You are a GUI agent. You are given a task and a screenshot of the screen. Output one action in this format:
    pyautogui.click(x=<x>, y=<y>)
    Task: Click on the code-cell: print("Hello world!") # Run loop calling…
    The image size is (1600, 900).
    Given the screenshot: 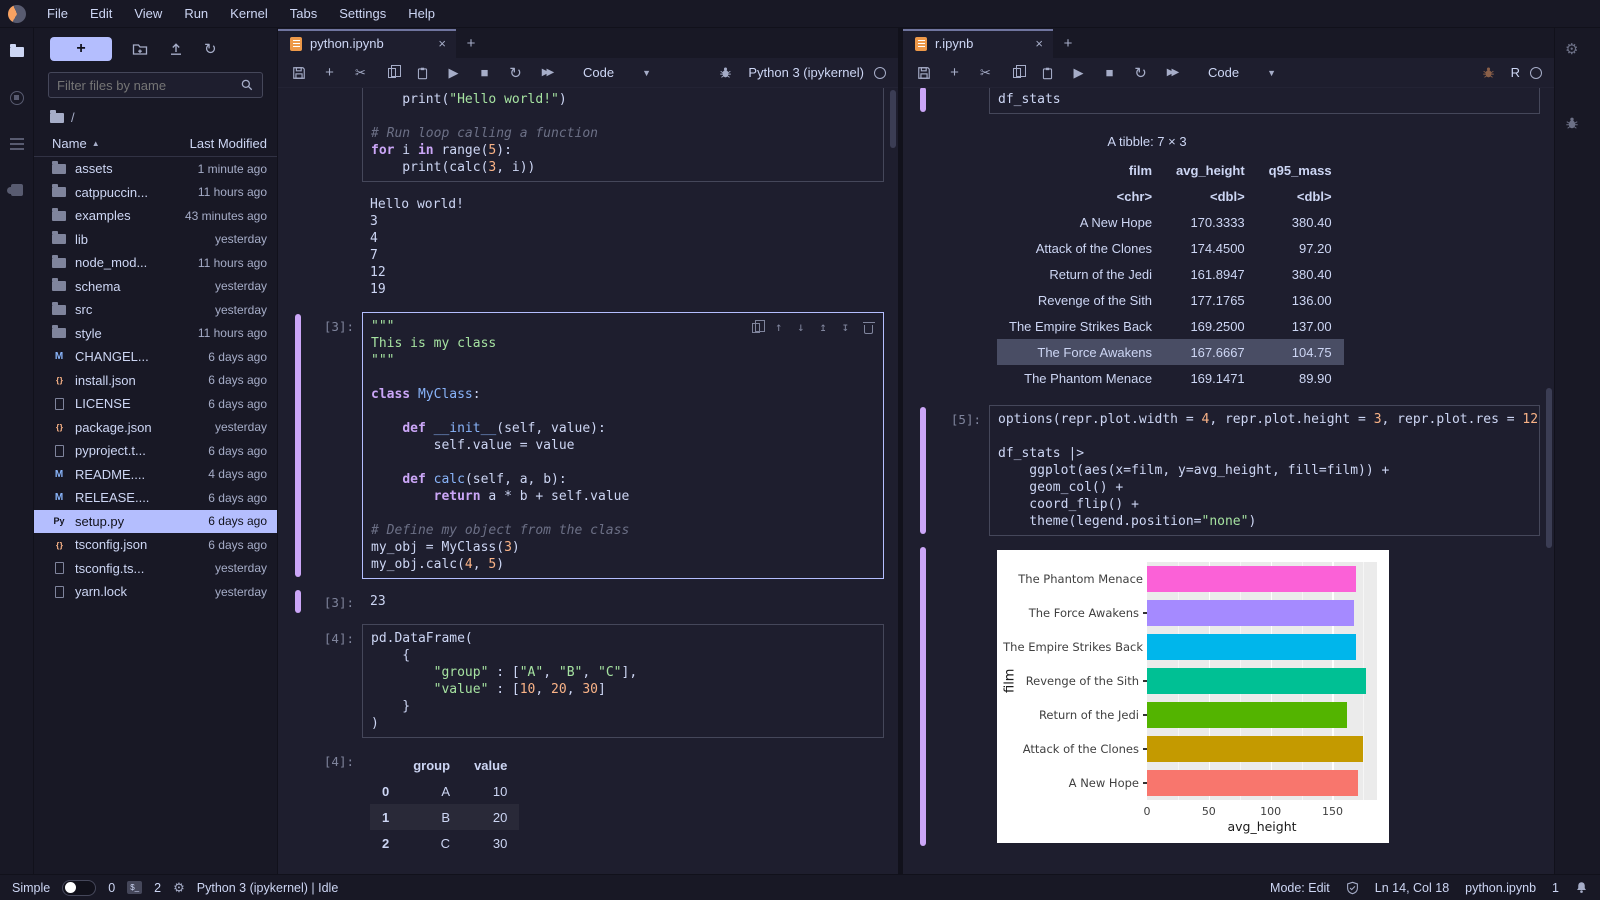 What is the action you would take?
    pyautogui.click(x=581, y=135)
    